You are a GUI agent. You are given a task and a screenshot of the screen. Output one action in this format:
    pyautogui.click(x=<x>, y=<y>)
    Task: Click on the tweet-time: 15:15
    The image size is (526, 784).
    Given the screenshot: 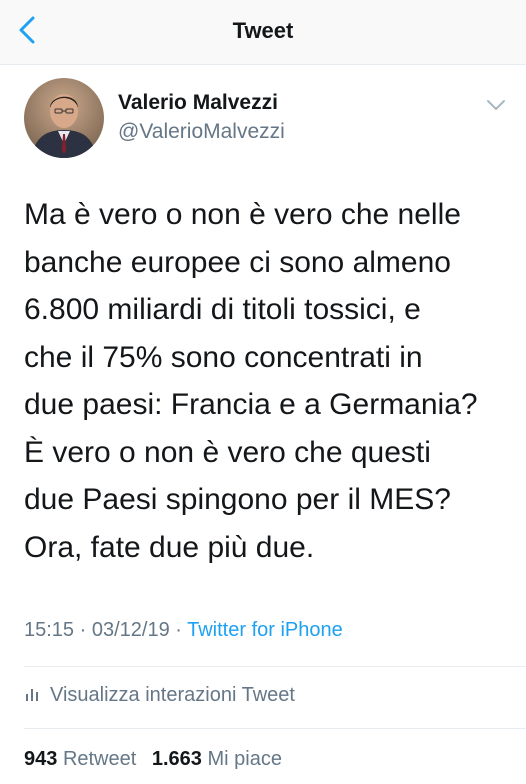 What is the action you would take?
    pyautogui.click(x=49, y=630)
    